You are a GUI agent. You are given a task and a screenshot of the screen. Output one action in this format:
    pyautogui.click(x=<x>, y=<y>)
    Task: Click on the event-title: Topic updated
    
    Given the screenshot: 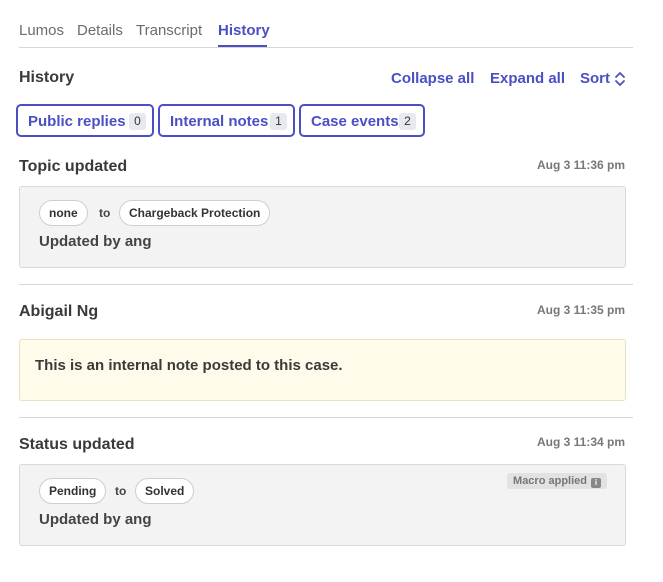 What is the action you would take?
    pyautogui.click(x=73, y=166)
    